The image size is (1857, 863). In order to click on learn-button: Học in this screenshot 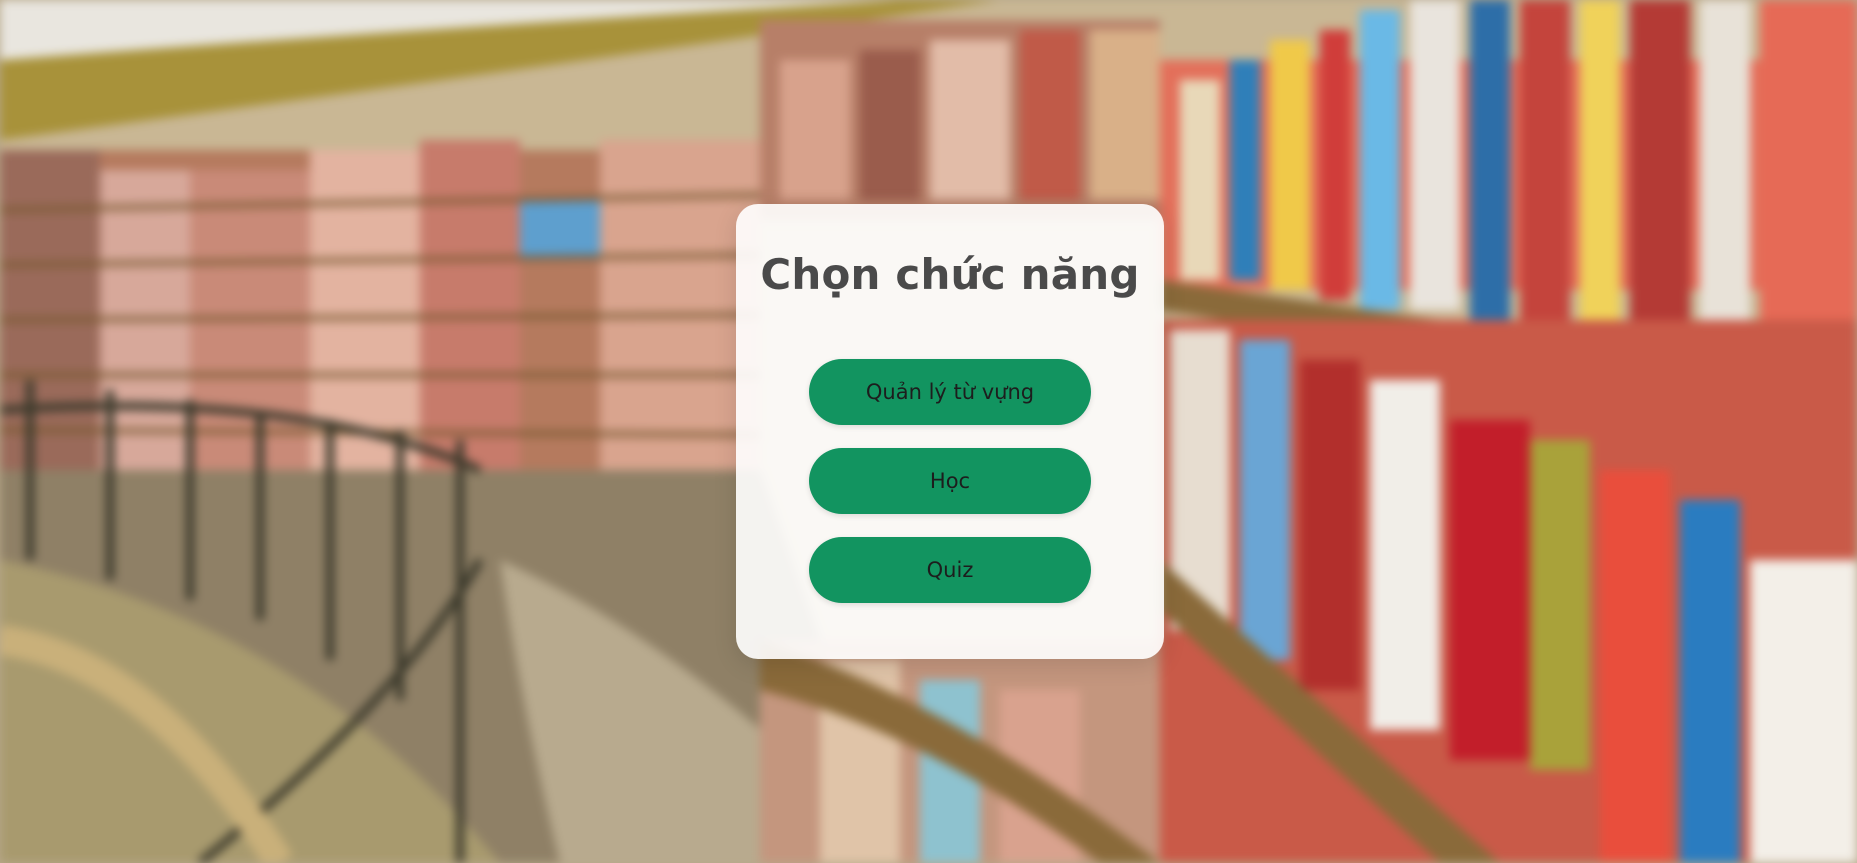, I will do `click(950, 481)`.